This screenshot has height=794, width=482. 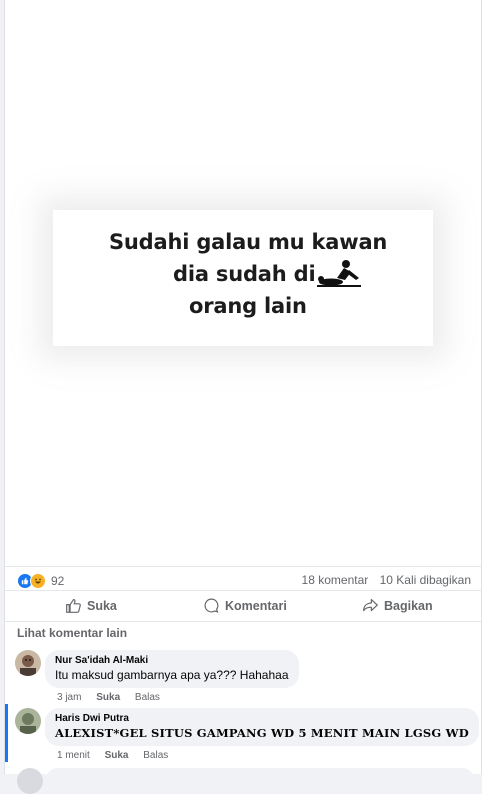 I want to click on comment-button: Komentari, so click(x=245, y=605).